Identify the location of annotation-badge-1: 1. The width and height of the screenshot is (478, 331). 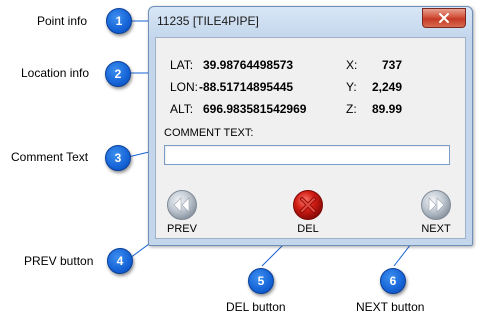
(119, 21).